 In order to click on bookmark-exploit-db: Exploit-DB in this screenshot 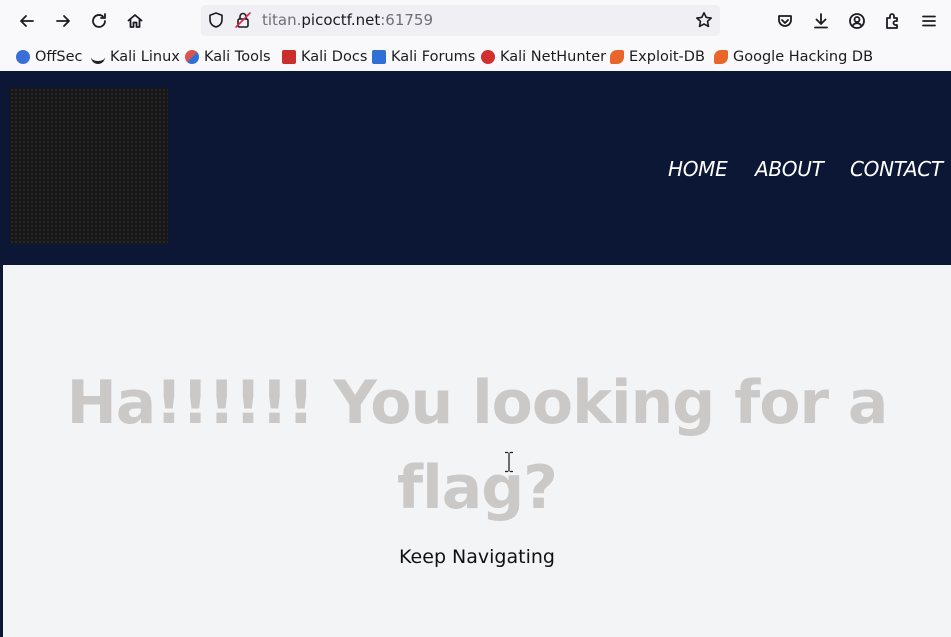, I will do `click(657, 57)`.